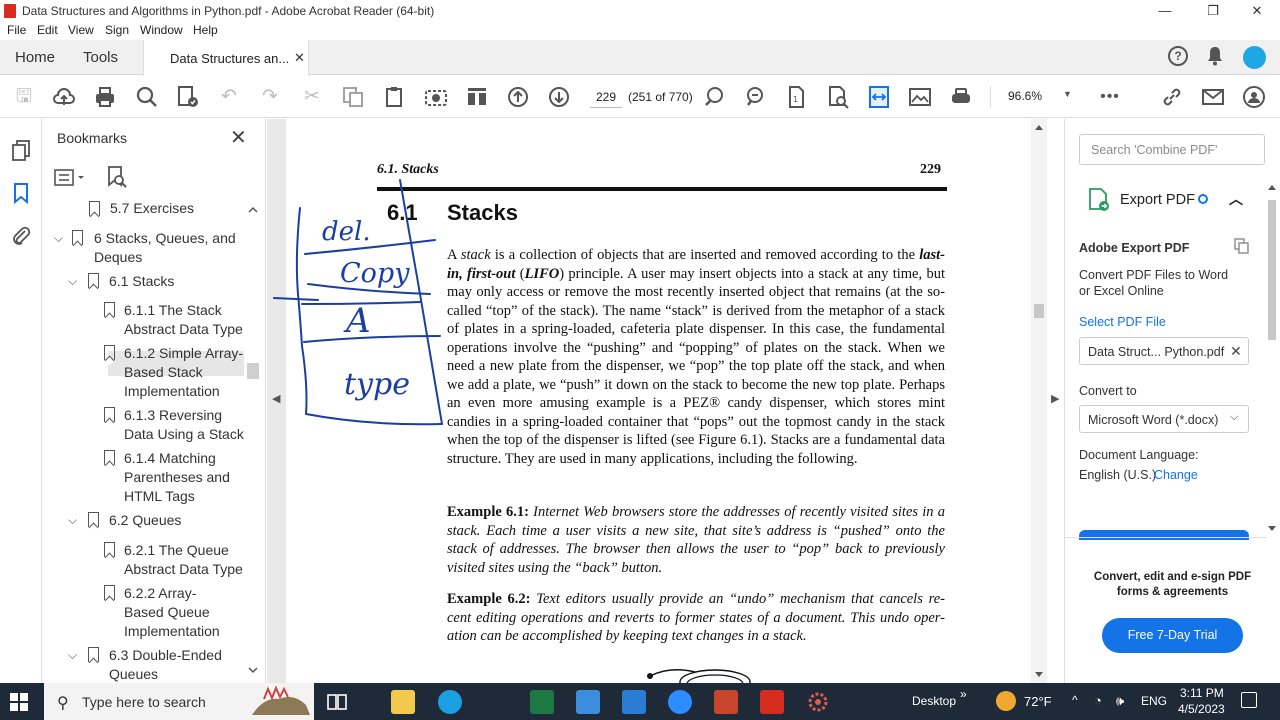 Image resolution: width=1280 pixels, height=720 pixels. I want to click on menu-edit: Edit, so click(47, 30).